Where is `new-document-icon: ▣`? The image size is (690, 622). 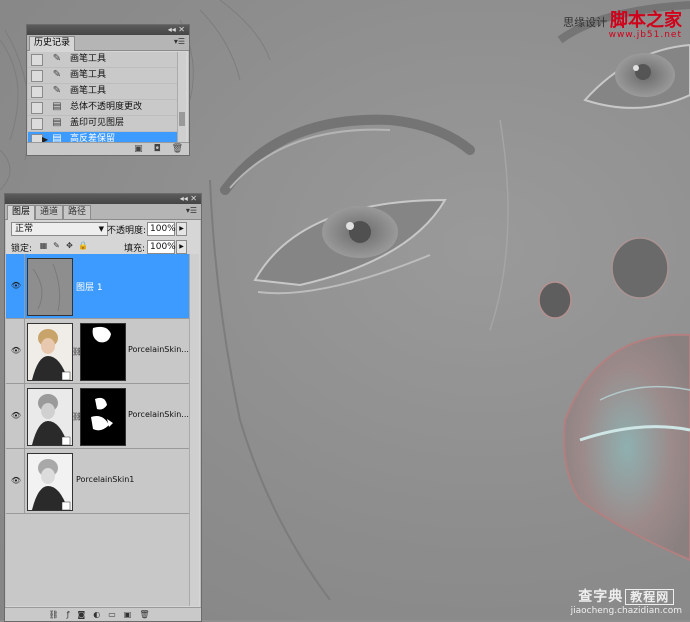
new-document-icon: ▣ is located at coordinates (138, 149).